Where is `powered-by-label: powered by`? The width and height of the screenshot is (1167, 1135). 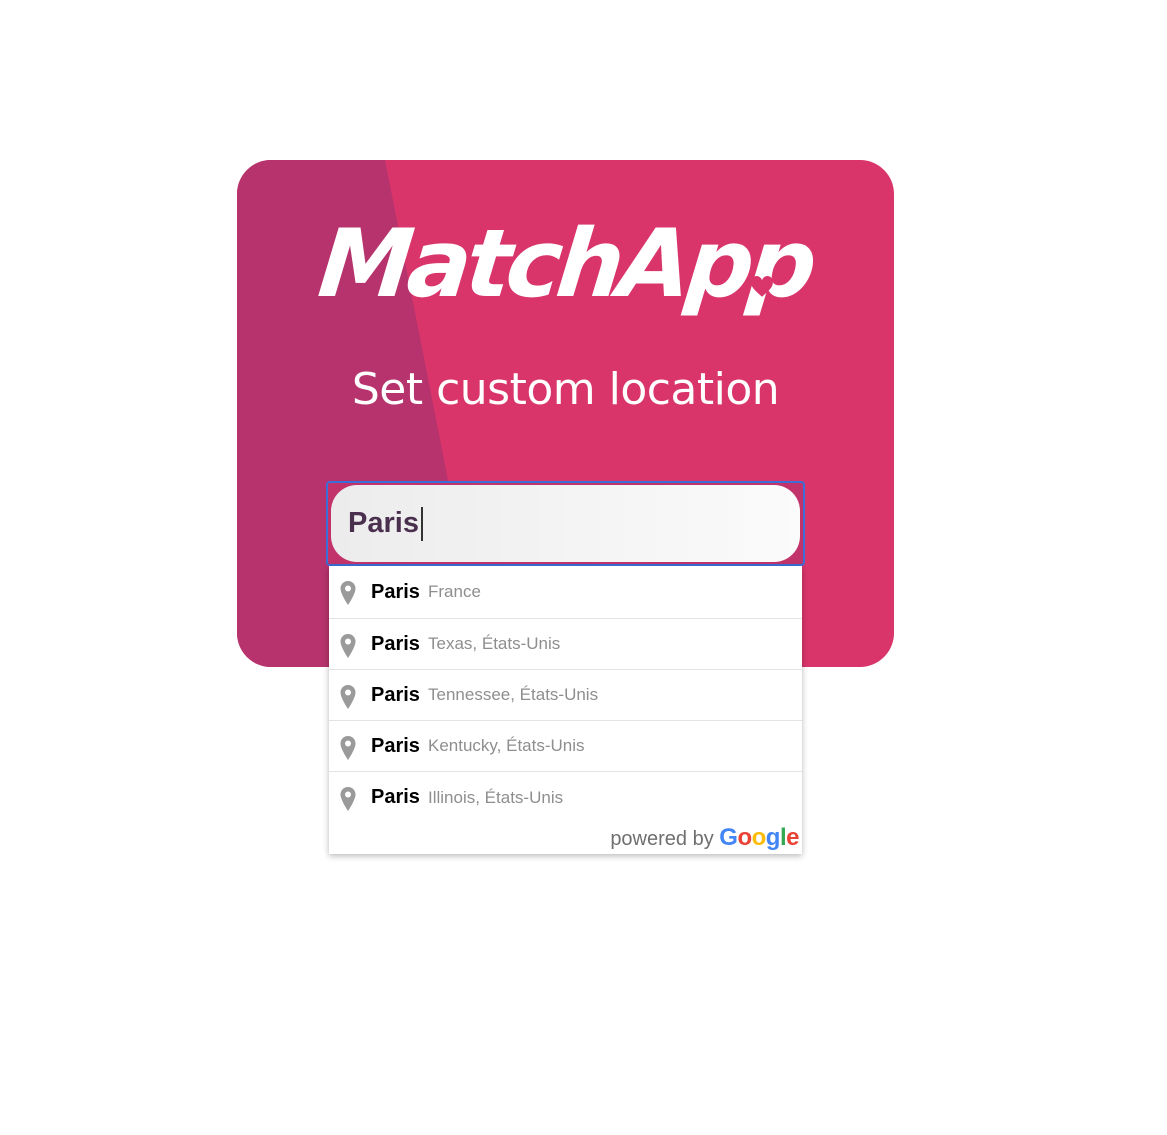 powered-by-label: powered by is located at coordinates (662, 839).